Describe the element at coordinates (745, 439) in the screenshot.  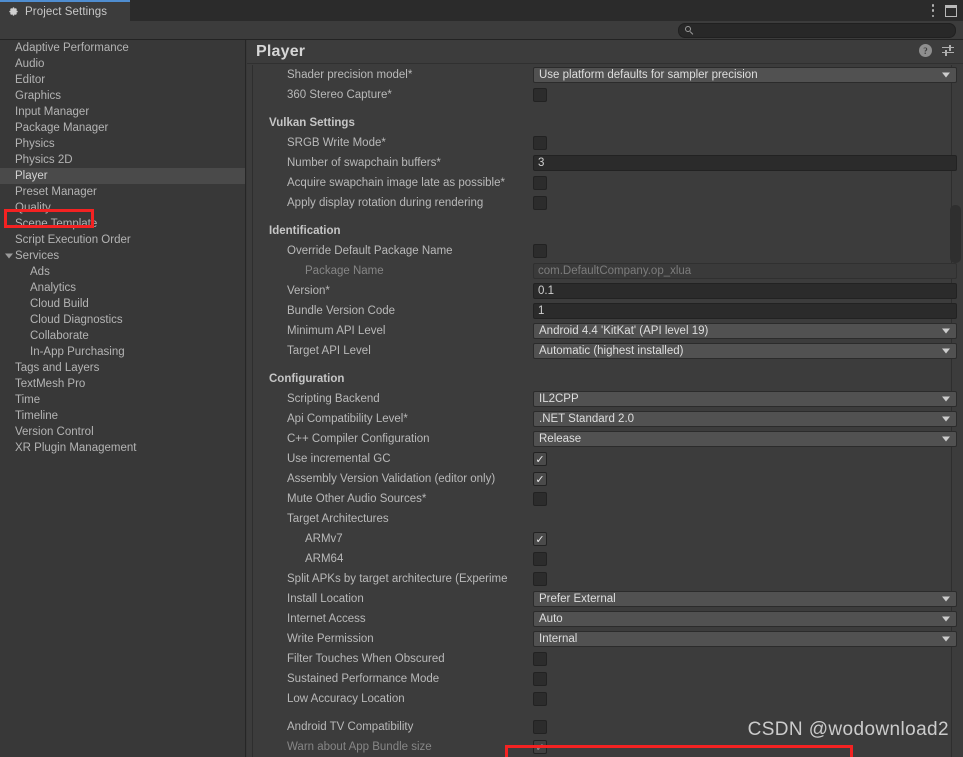
I see `dropdown-c-compiler-configuration: Release` at that location.